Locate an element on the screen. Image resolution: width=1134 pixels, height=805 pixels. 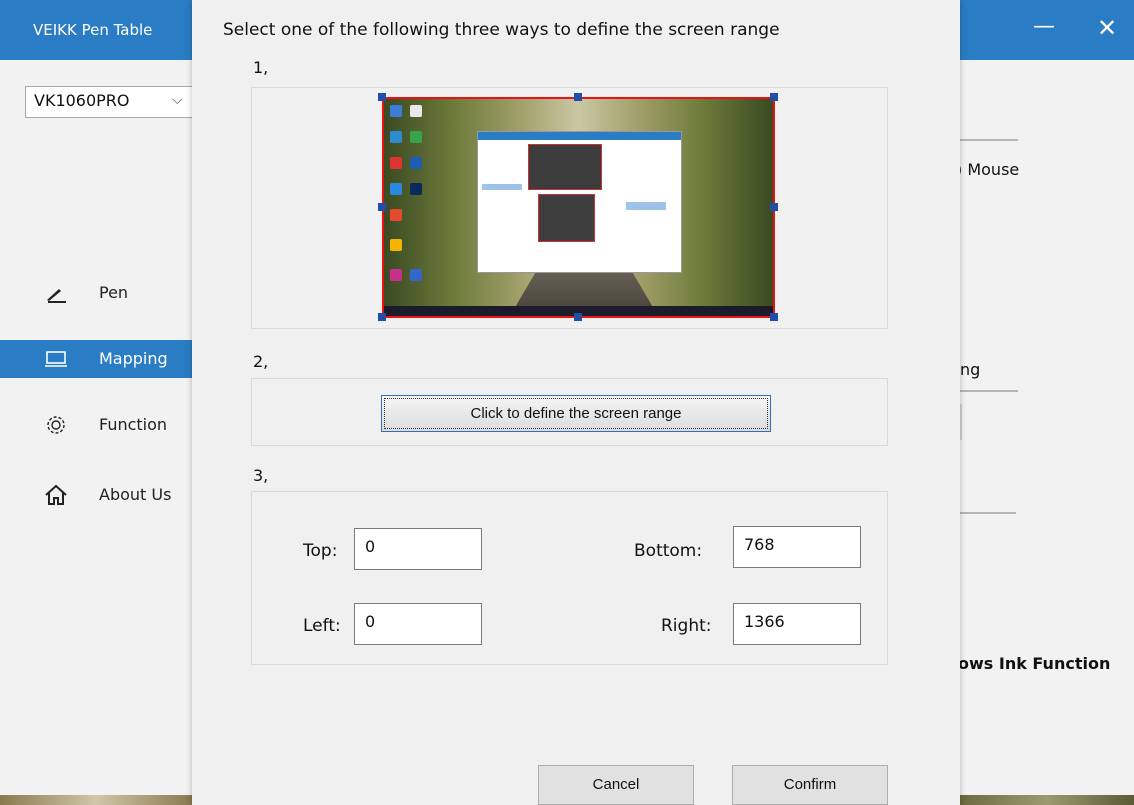
sidebar-item-label: Pen is located at coordinates (114, 292).